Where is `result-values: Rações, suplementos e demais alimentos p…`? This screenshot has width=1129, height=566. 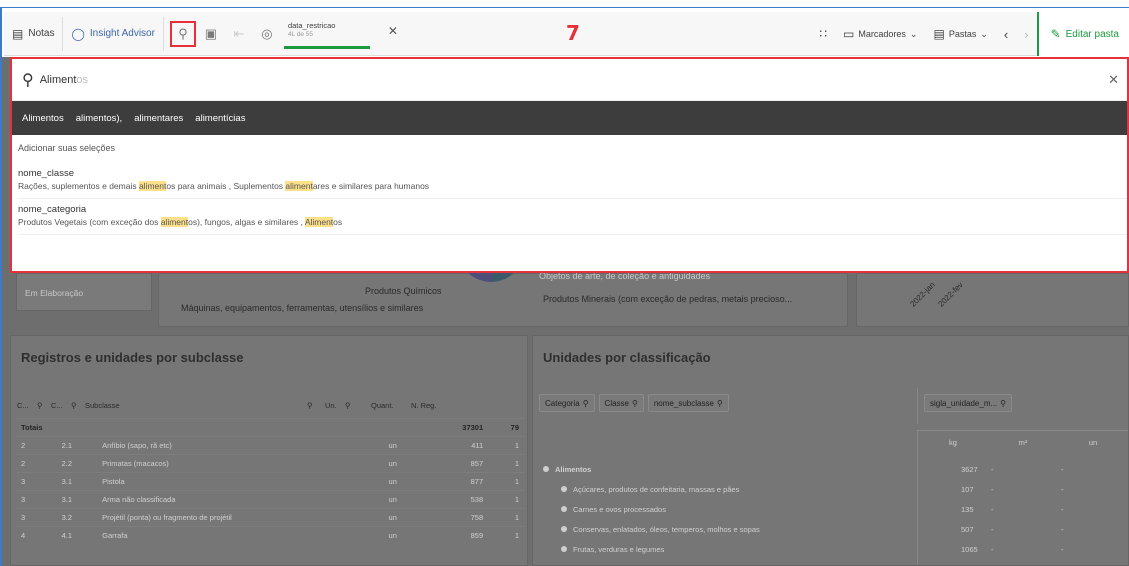 result-values: Rações, suplementos e demais alimentos p… is located at coordinates (572, 186).